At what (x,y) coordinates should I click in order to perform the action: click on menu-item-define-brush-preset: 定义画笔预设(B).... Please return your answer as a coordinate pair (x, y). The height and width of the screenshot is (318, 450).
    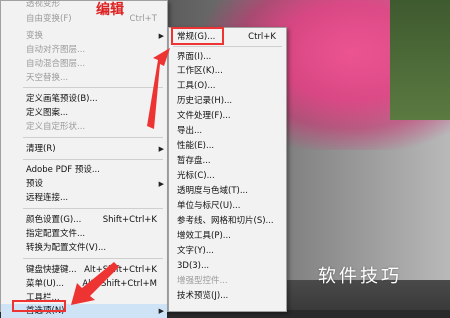
    Looking at the image, I should click on (84, 99).